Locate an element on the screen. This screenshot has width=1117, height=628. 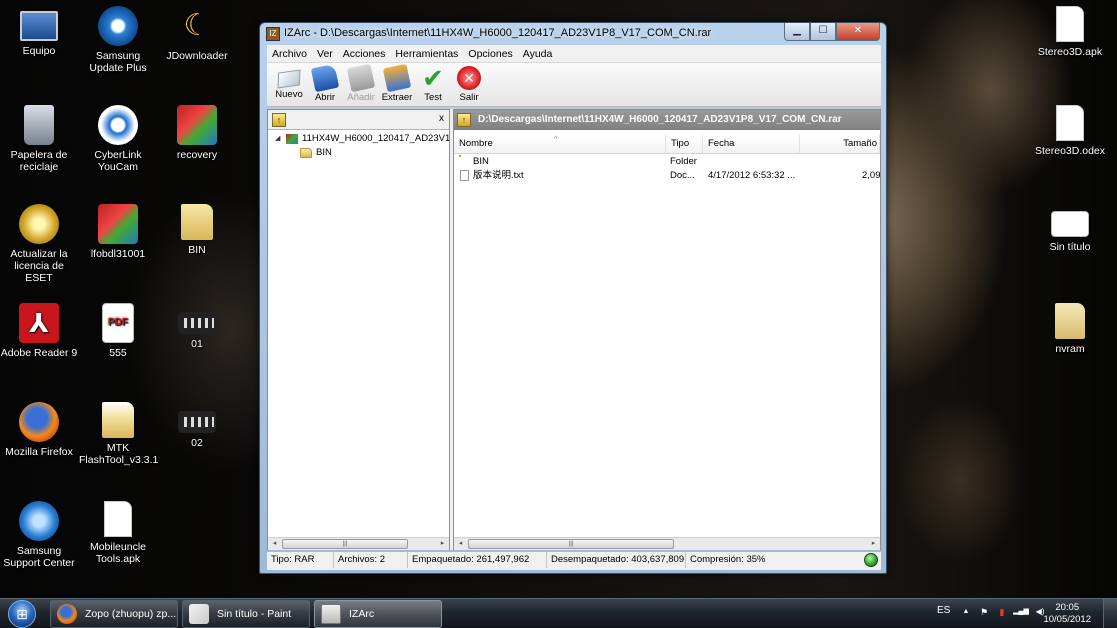
collapse-arrow-icon: ◢ is located at coordinates (277, 139).